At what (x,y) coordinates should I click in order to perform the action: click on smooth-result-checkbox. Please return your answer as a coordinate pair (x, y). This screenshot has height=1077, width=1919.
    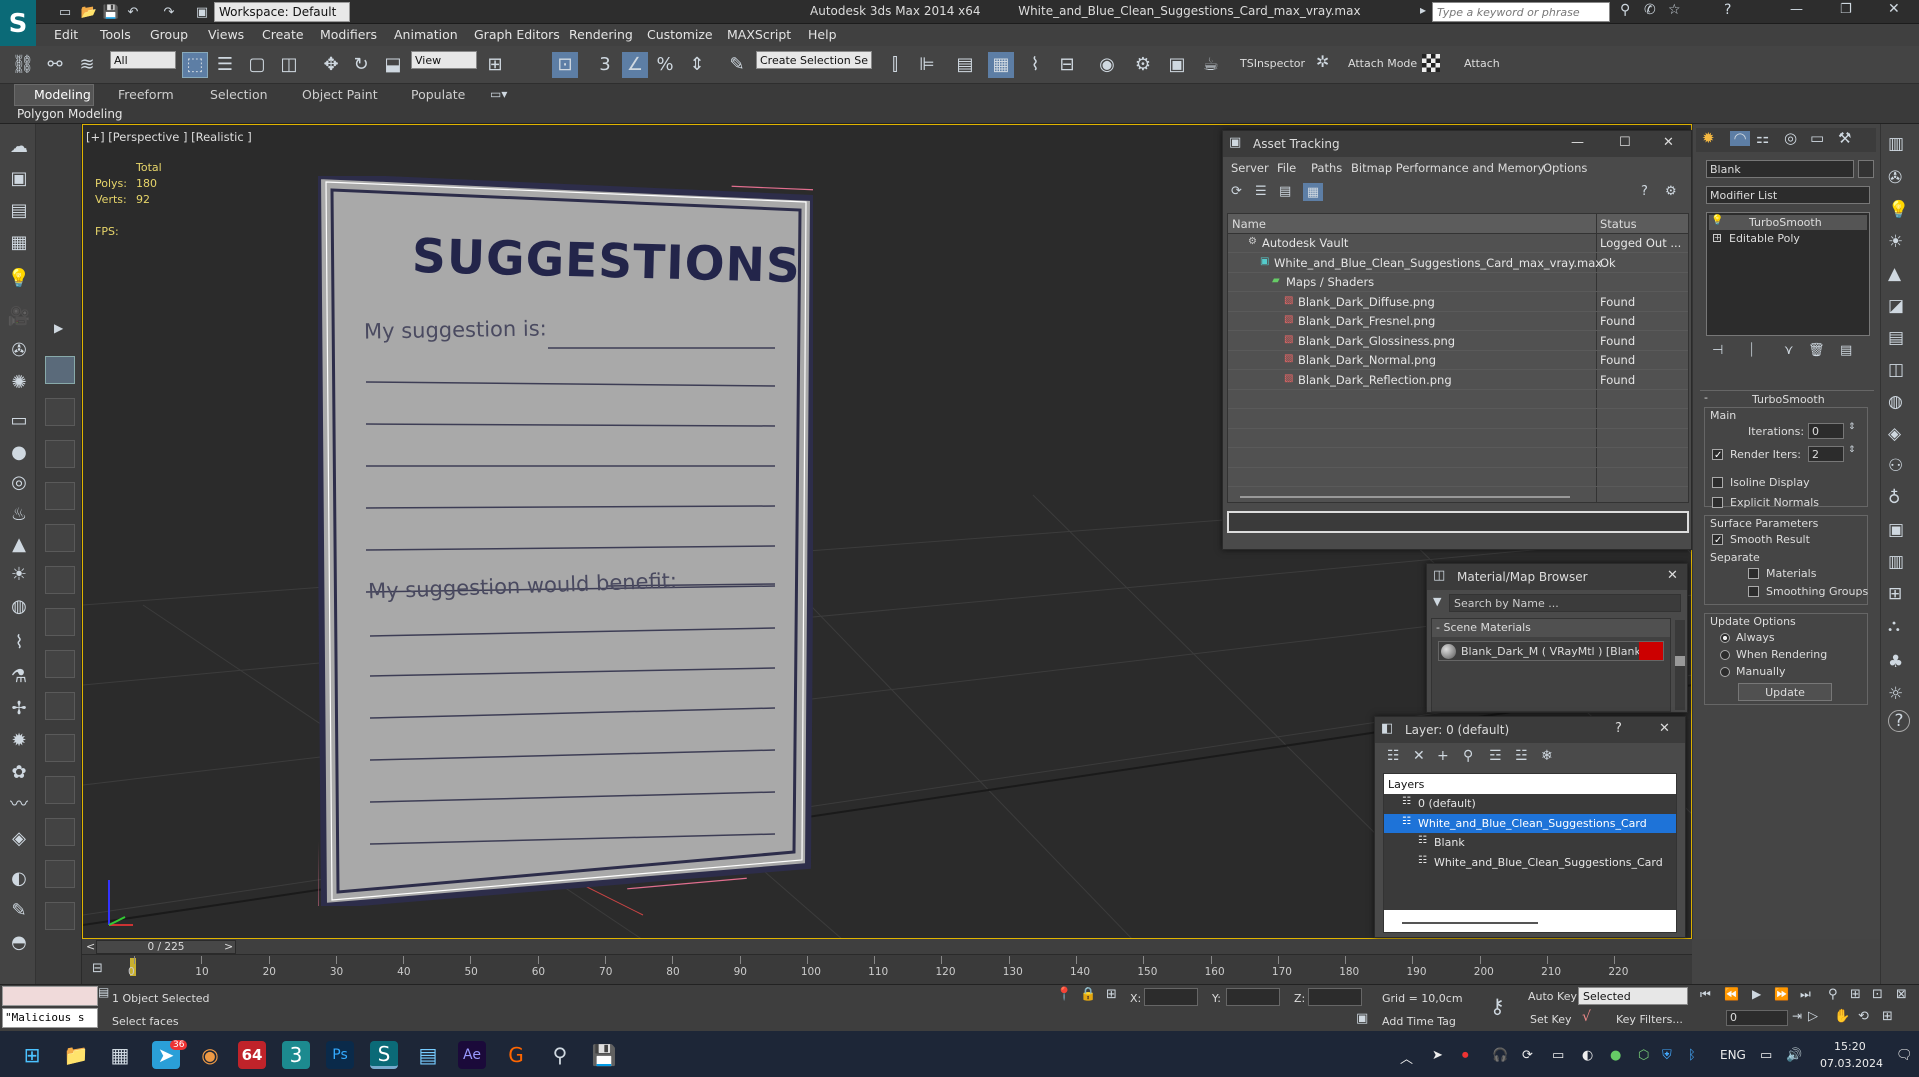
    Looking at the image, I should click on (1717, 539).